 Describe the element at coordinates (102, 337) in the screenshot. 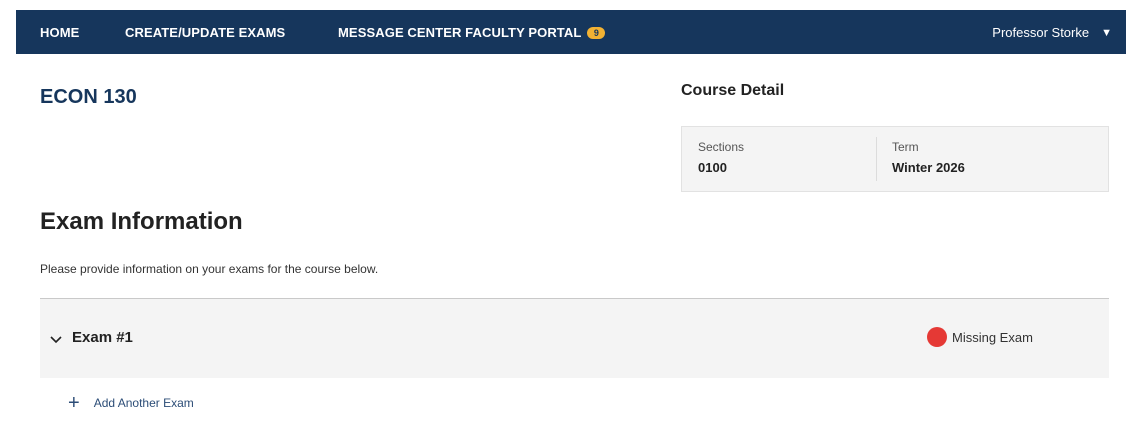

I see `exam-name: Exam #1` at that location.